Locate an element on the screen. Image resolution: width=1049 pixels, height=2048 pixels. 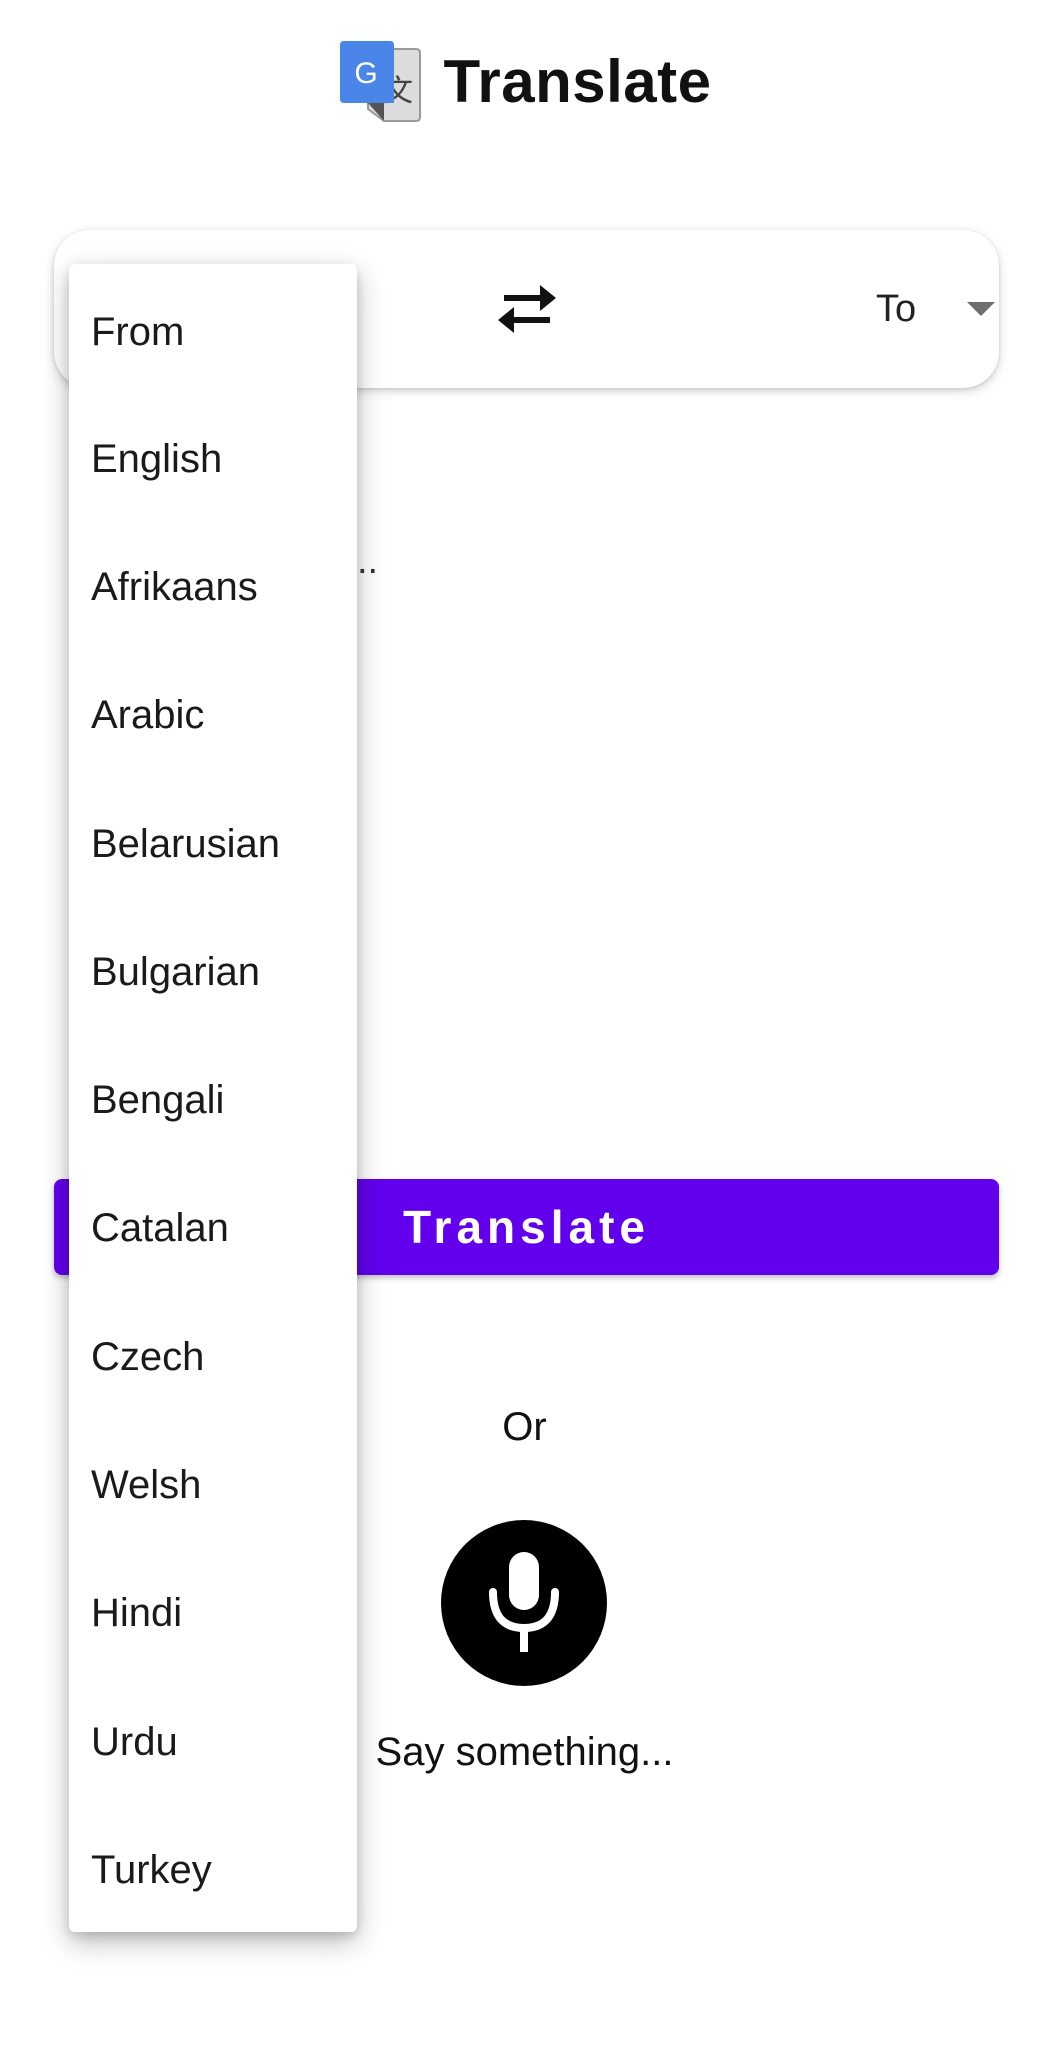
dropdown-option-from: From is located at coordinates (213, 329).